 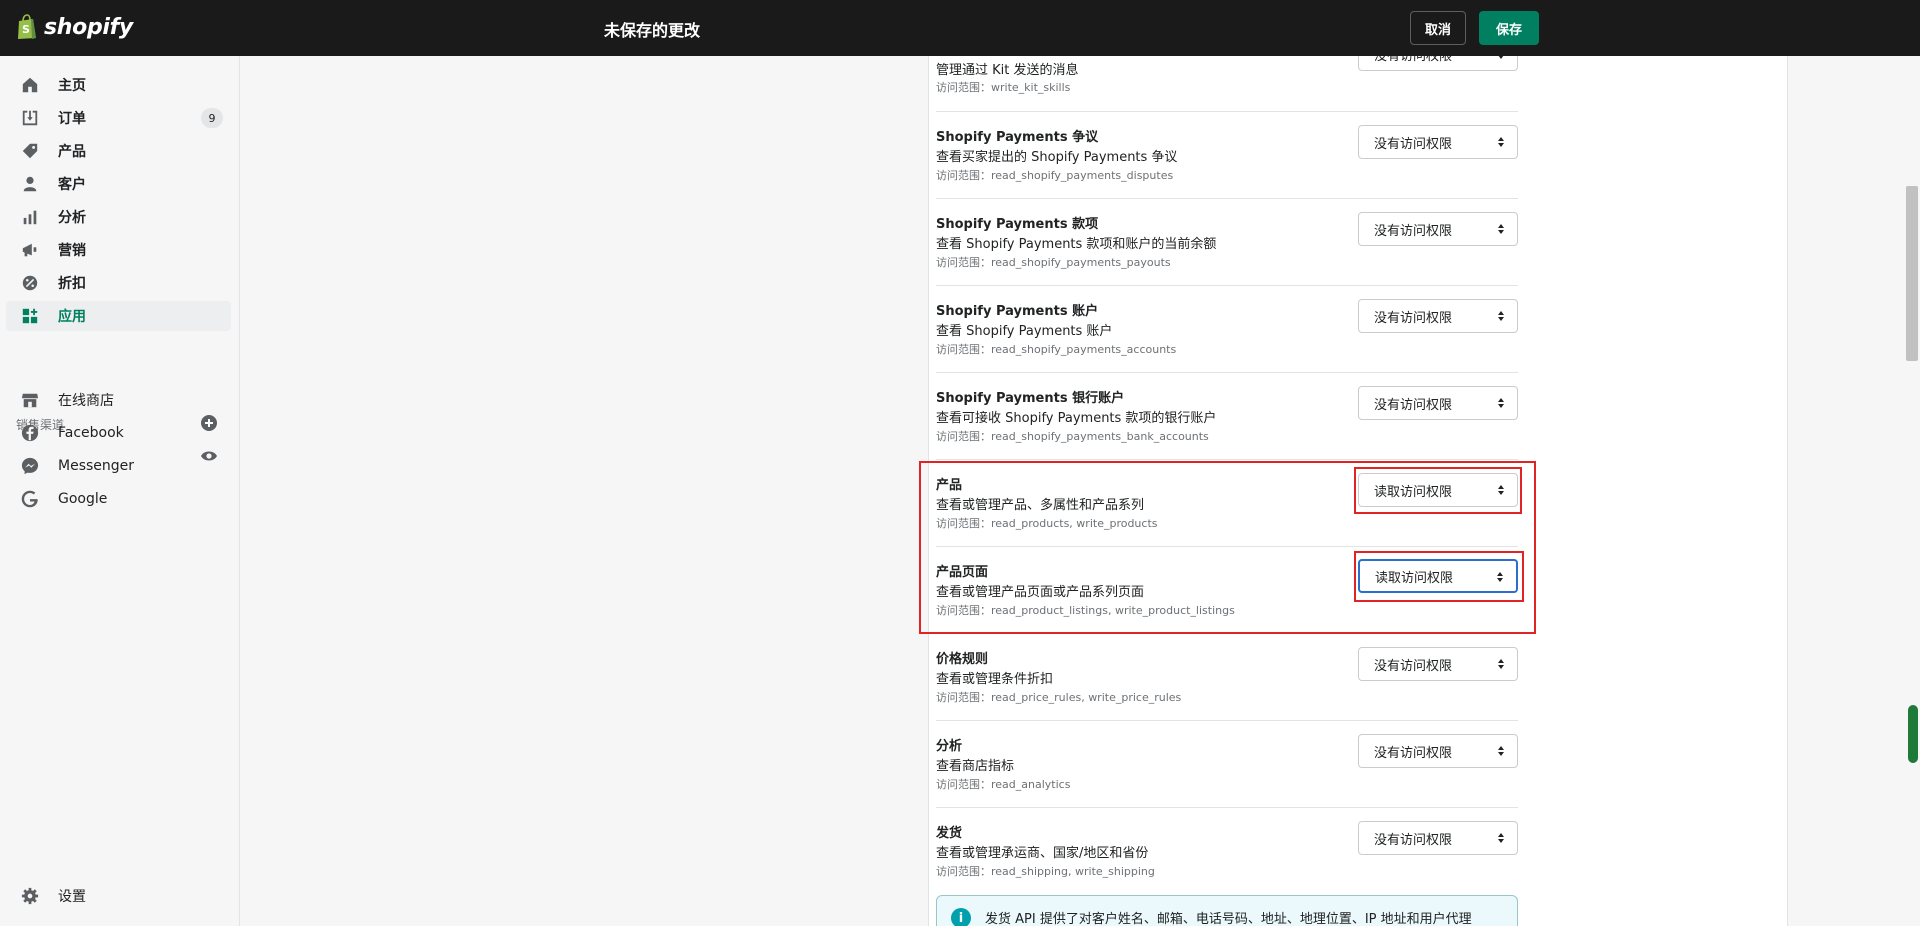 What do you see at coordinates (1057, 157) in the screenshot?
I see `permission-description: 查看买家提出的 Shopify Payments 争议` at bounding box center [1057, 157].